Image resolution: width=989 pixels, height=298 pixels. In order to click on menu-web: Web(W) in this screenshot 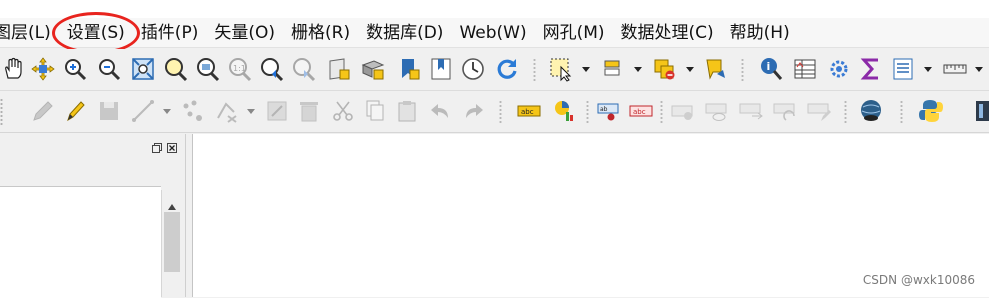, I will do `click(492, 33)`.